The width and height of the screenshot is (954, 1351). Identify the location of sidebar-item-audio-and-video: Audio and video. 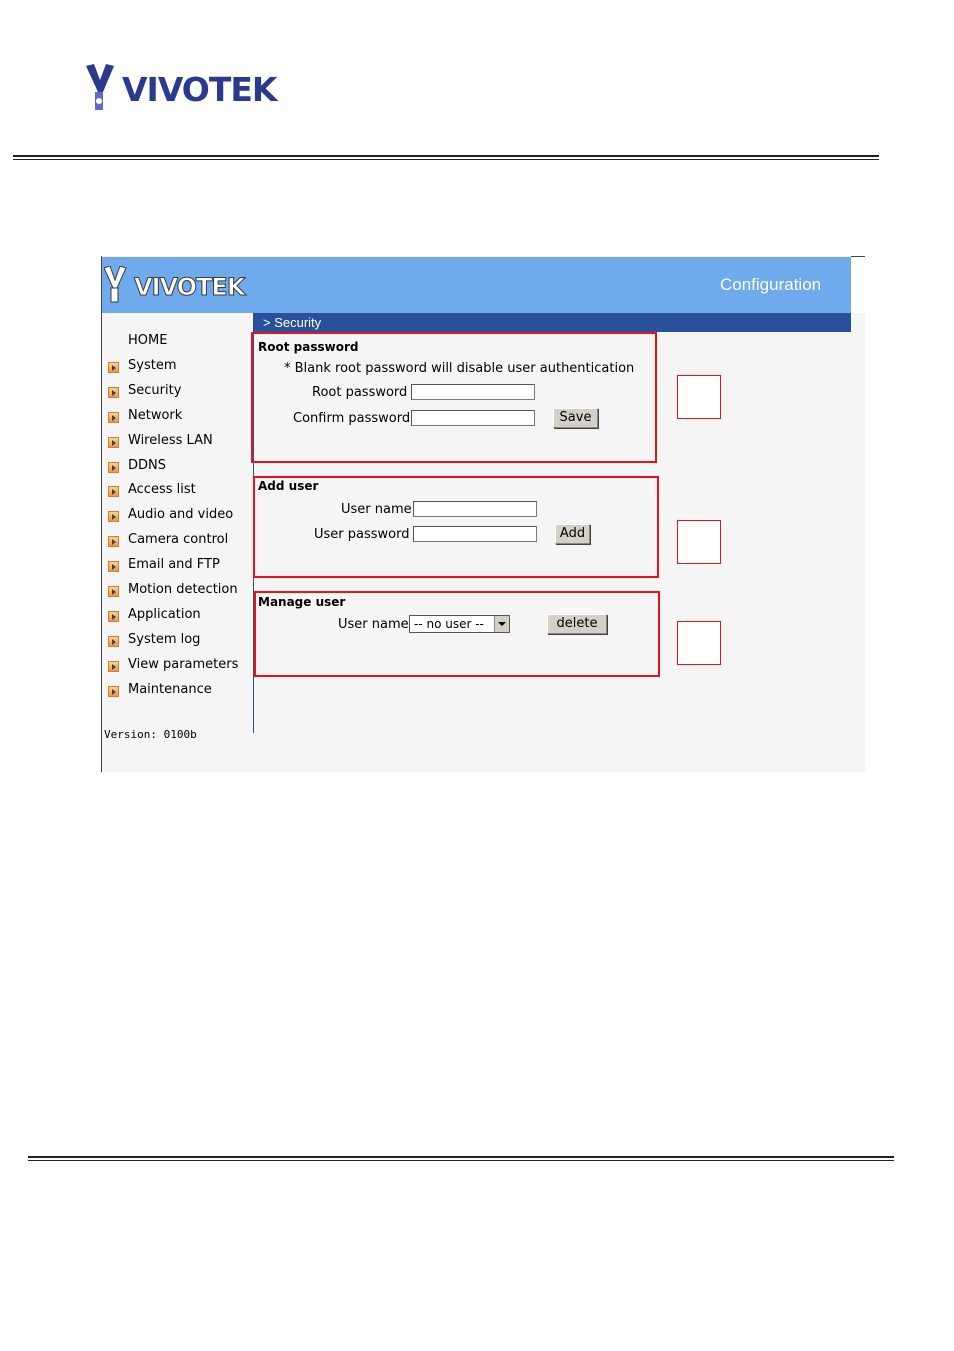
(171, 515).